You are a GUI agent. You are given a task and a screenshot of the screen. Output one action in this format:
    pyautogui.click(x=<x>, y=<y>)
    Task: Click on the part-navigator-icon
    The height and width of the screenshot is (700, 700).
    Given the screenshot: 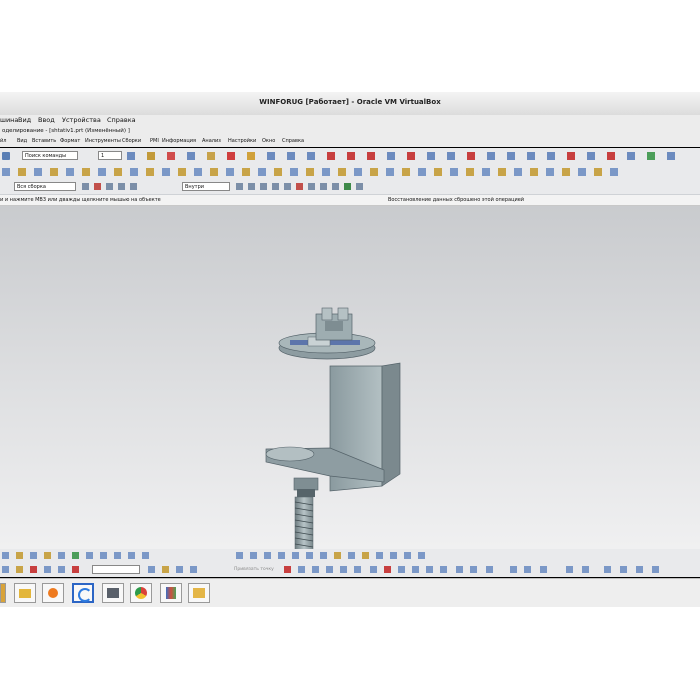 What is the action you would take?
    pyautogui.click(x=131, y=156)
    